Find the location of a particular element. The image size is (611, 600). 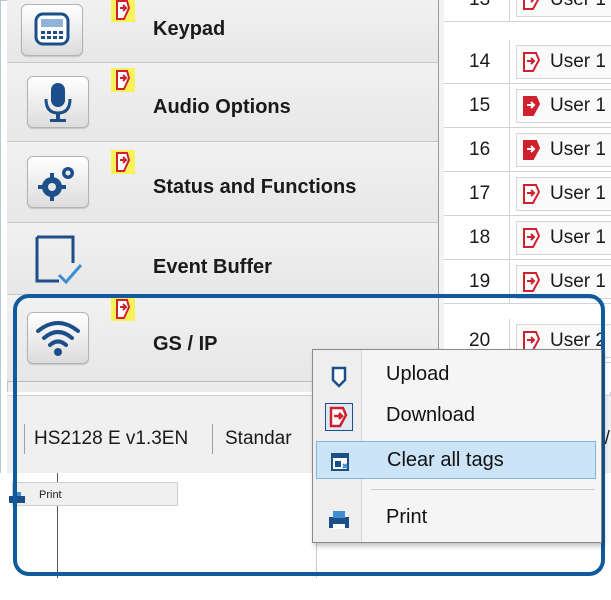

menu-item-label: Download is located at coordinates (430, 415).